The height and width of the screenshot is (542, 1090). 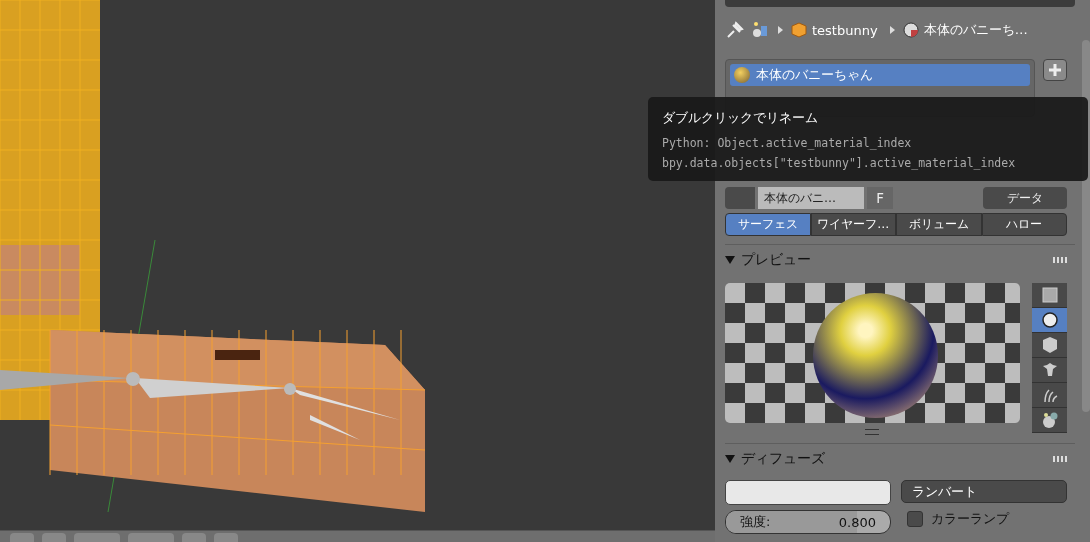 I want to click on sphere-with-clouds-icon, so click(x=1049, y=420).